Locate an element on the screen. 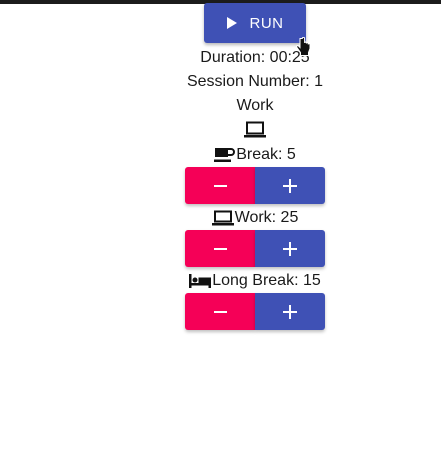 This screenshot has height=467, width=441. long-break-stepper is located at coordinates (255, 311).